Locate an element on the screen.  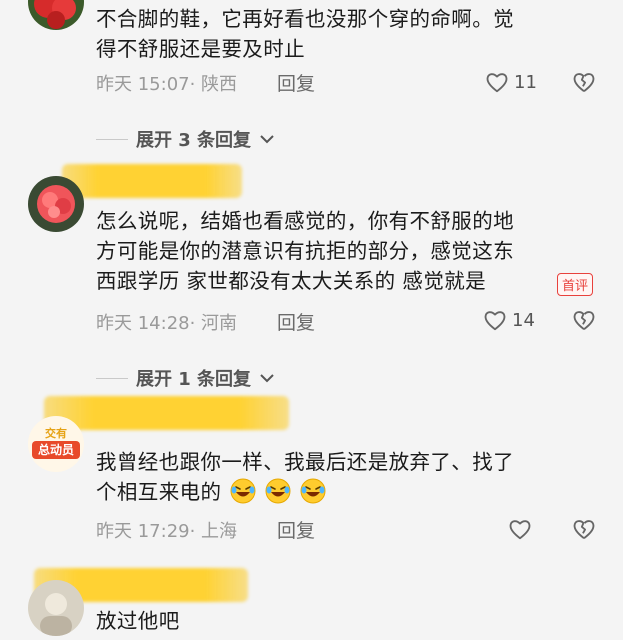
like-button: 14 is located at coordinates (508, 320).